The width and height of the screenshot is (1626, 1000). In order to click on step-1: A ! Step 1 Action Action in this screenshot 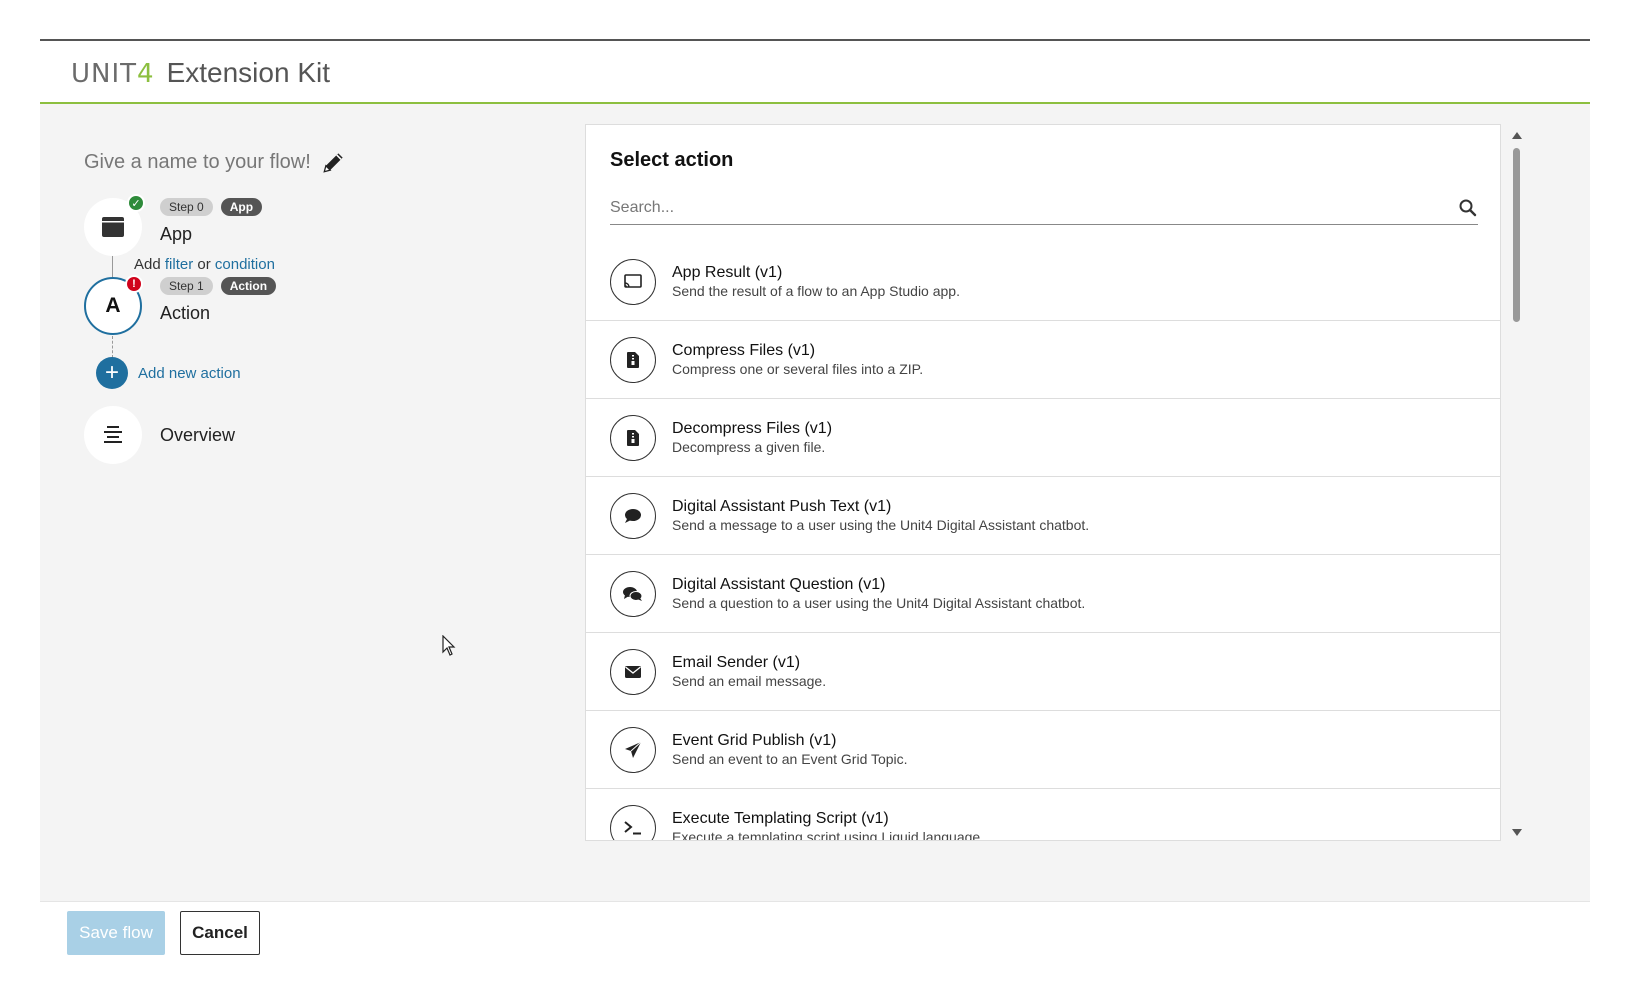, I will do `click(180, 305)`.